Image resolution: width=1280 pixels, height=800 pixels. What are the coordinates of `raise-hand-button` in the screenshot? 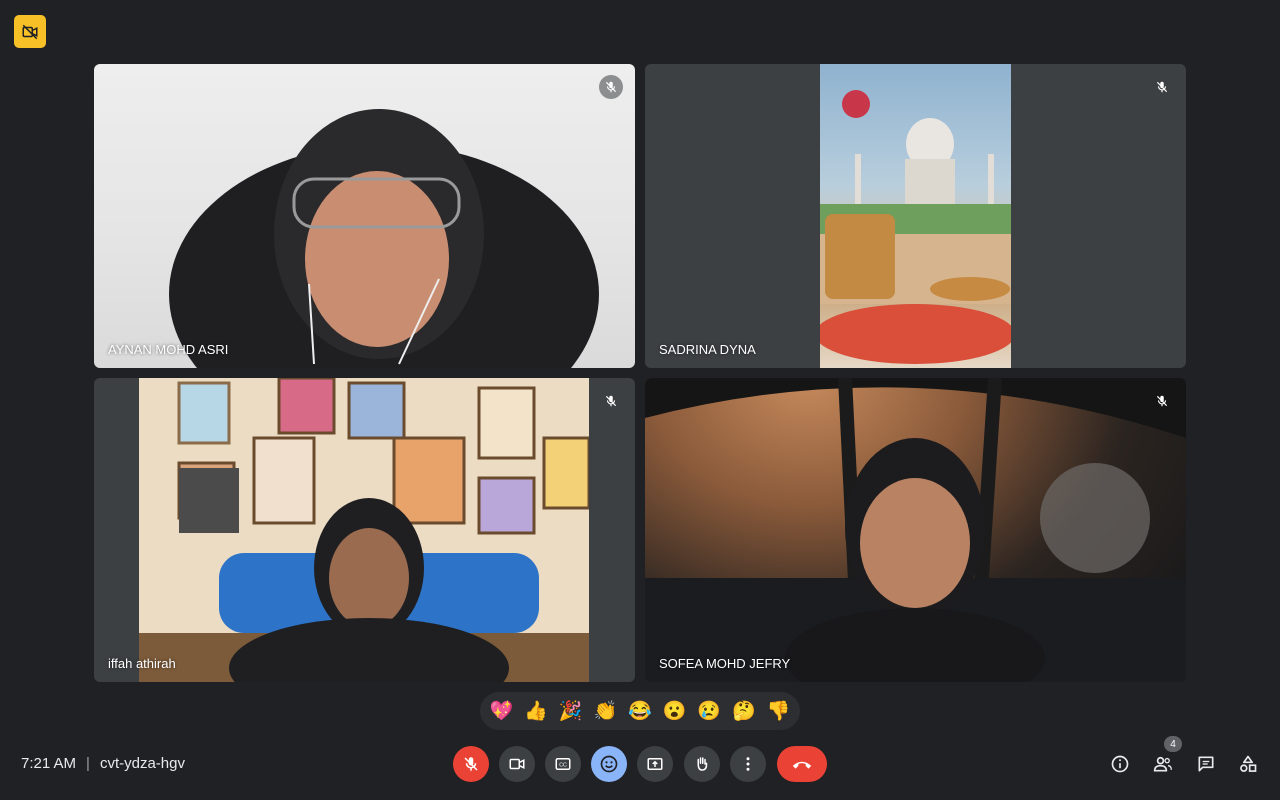 It's located at (702, 764).